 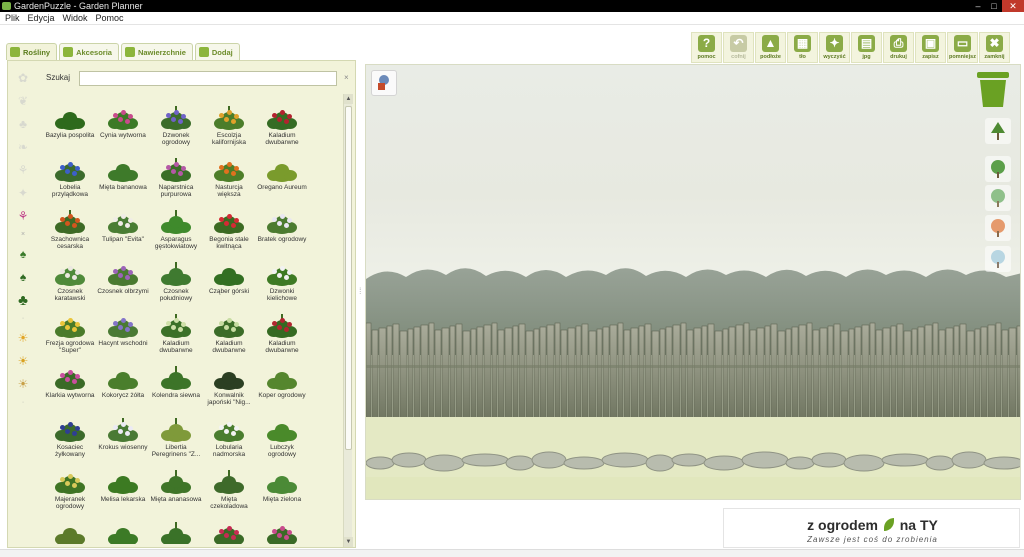 I want to click on toolbar-button-8: ▭ pomniejsz, so click(x=962, y=47).